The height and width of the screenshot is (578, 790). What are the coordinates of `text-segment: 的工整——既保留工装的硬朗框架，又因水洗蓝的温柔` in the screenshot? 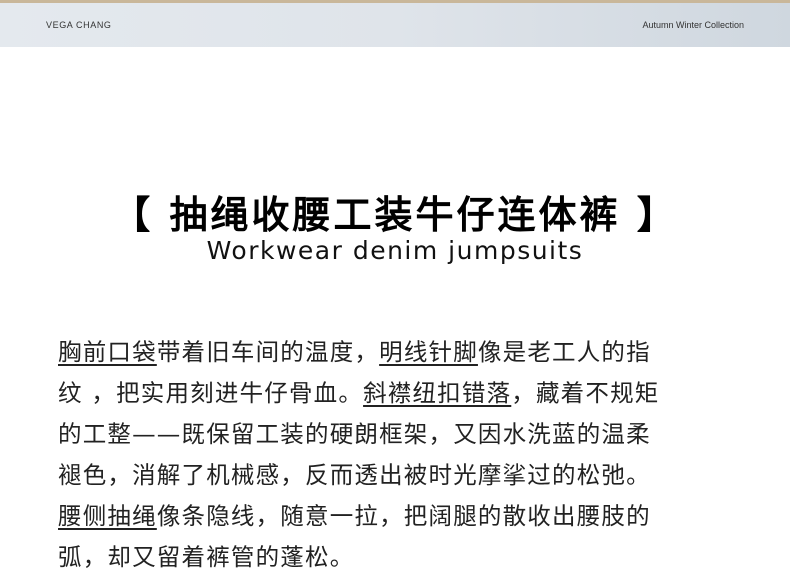 It's located at (354, 434).